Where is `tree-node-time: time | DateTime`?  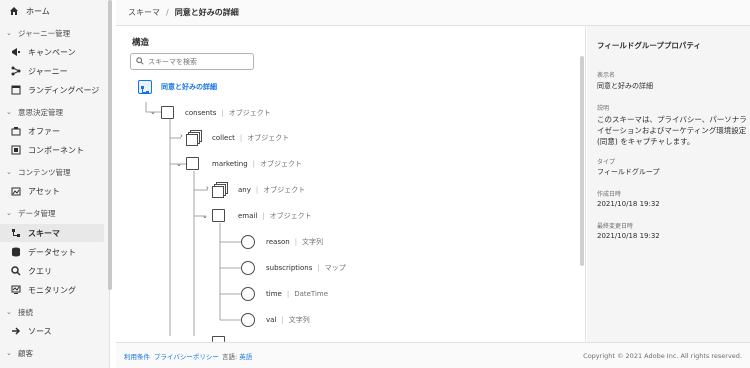 tree-node-time: time | DateTime is located at coordinates (297, 294).